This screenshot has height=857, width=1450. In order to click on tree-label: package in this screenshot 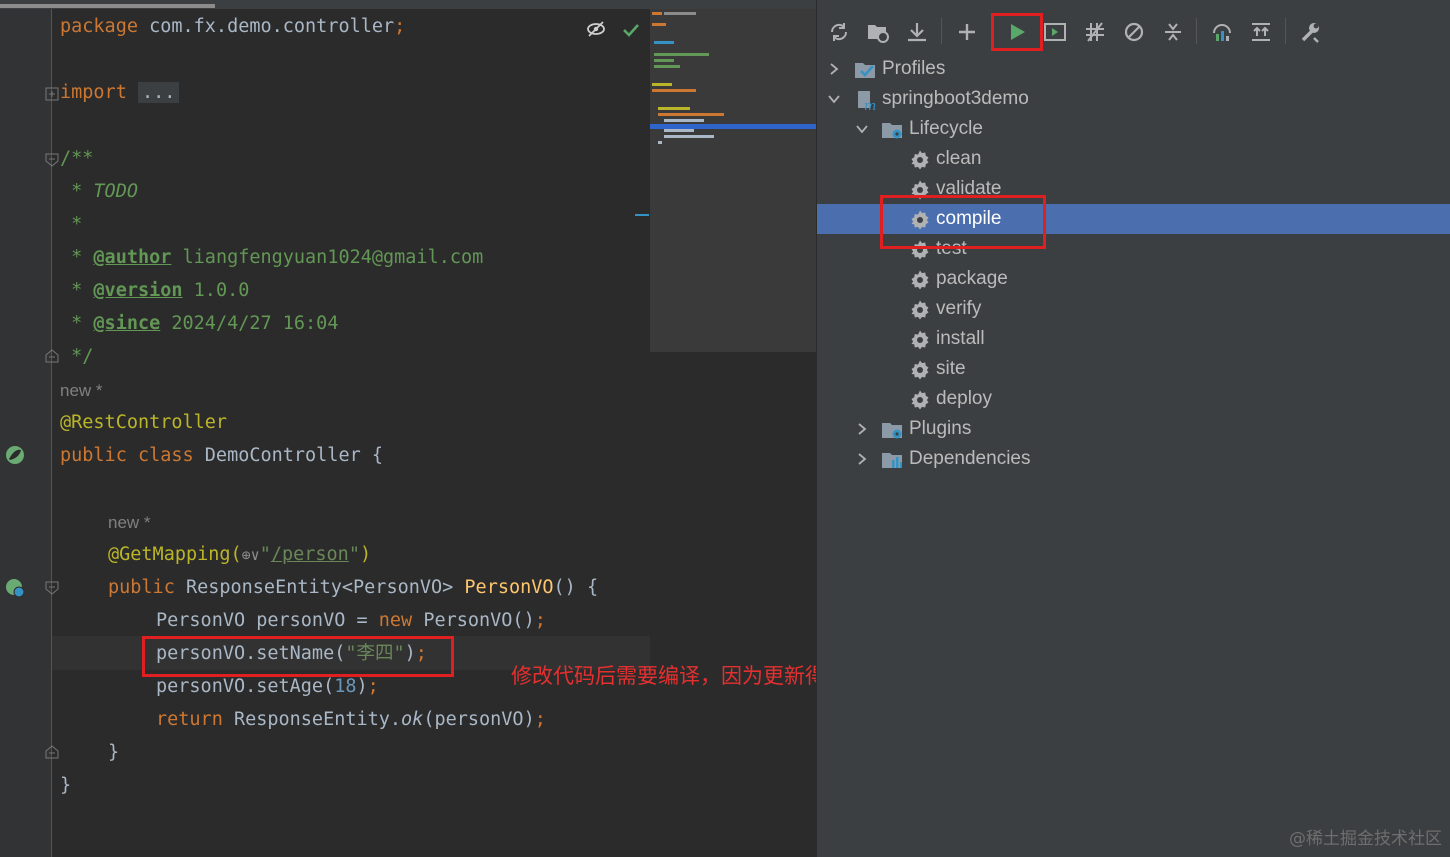, I will do `click(972, 278)`.